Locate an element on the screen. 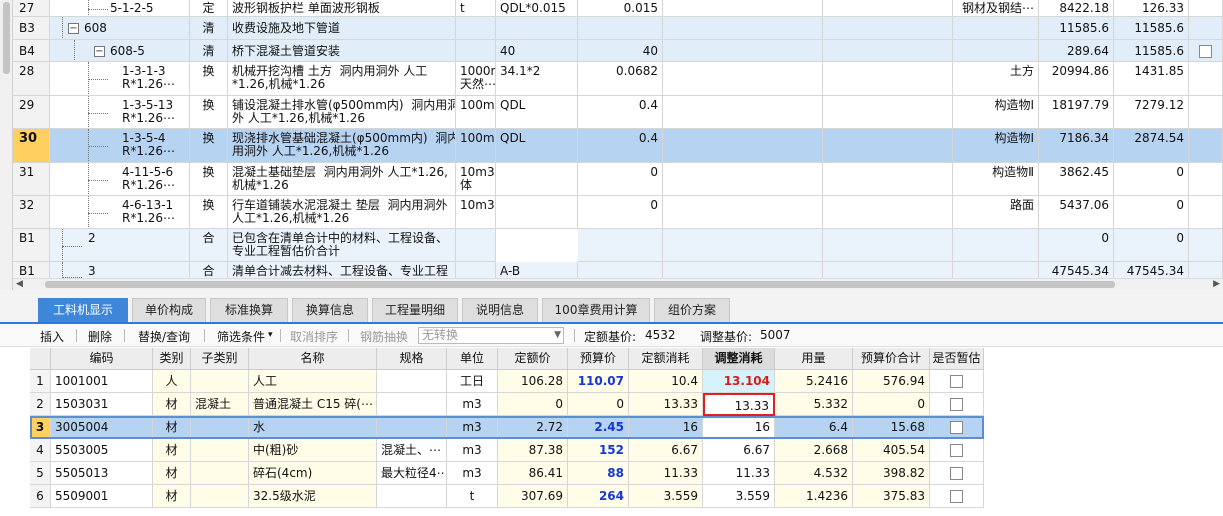 This screenshot has width=1223, height=516. bp-cell: 0 is located at coordinates (598, 404).